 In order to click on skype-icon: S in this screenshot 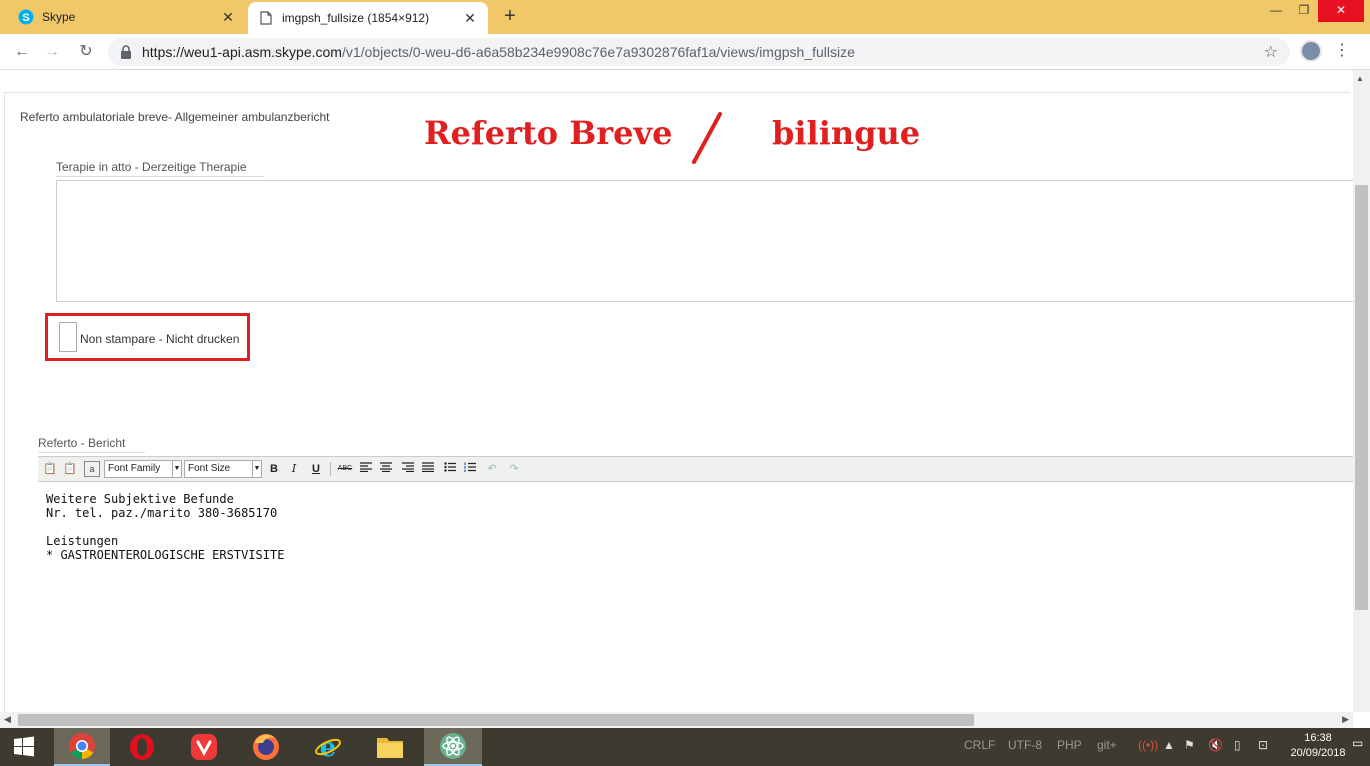, I will do `click(26, 17)`.